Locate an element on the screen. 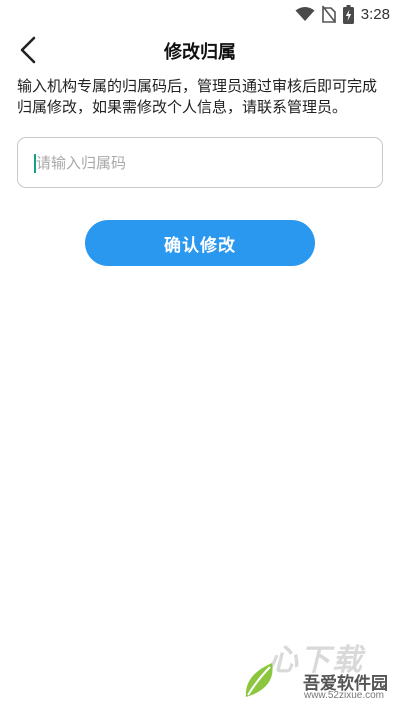 This screenshot has height=711, width=400. confirm-button: 确认修改 is located at coordinates (200, 243).